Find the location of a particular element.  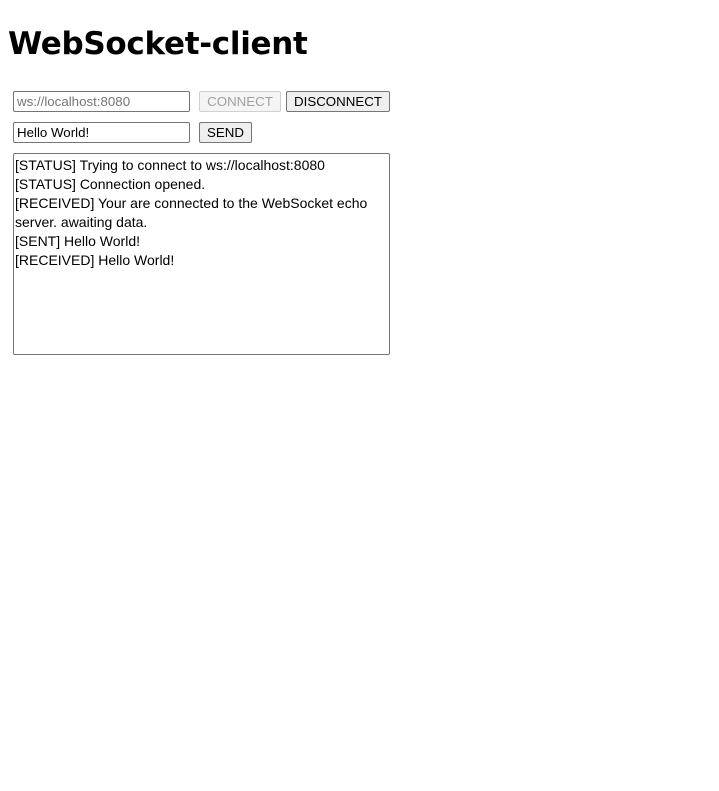

disconnect-button: DISCONNECT is located at coordinates (338, 101).